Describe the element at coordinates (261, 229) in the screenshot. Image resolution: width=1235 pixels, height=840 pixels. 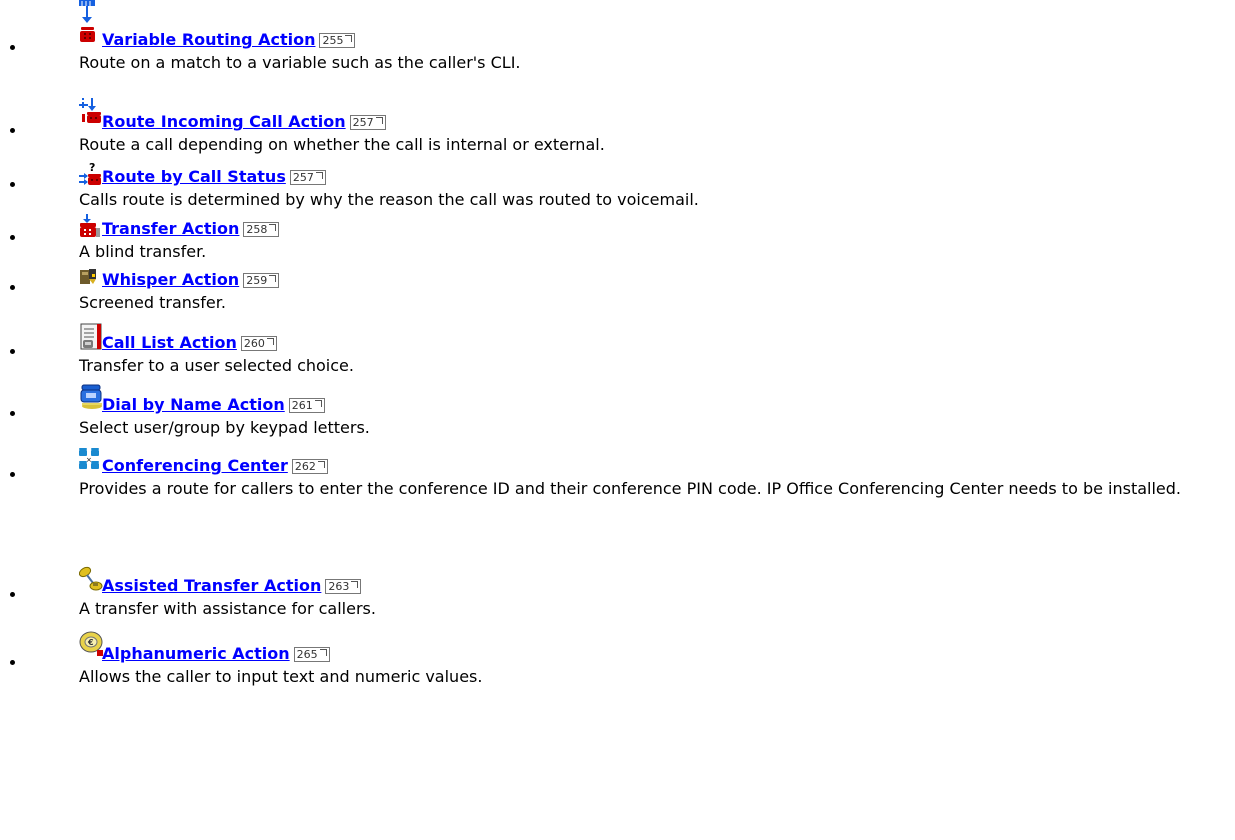
I see `page-ref-icon: 258` at that location.